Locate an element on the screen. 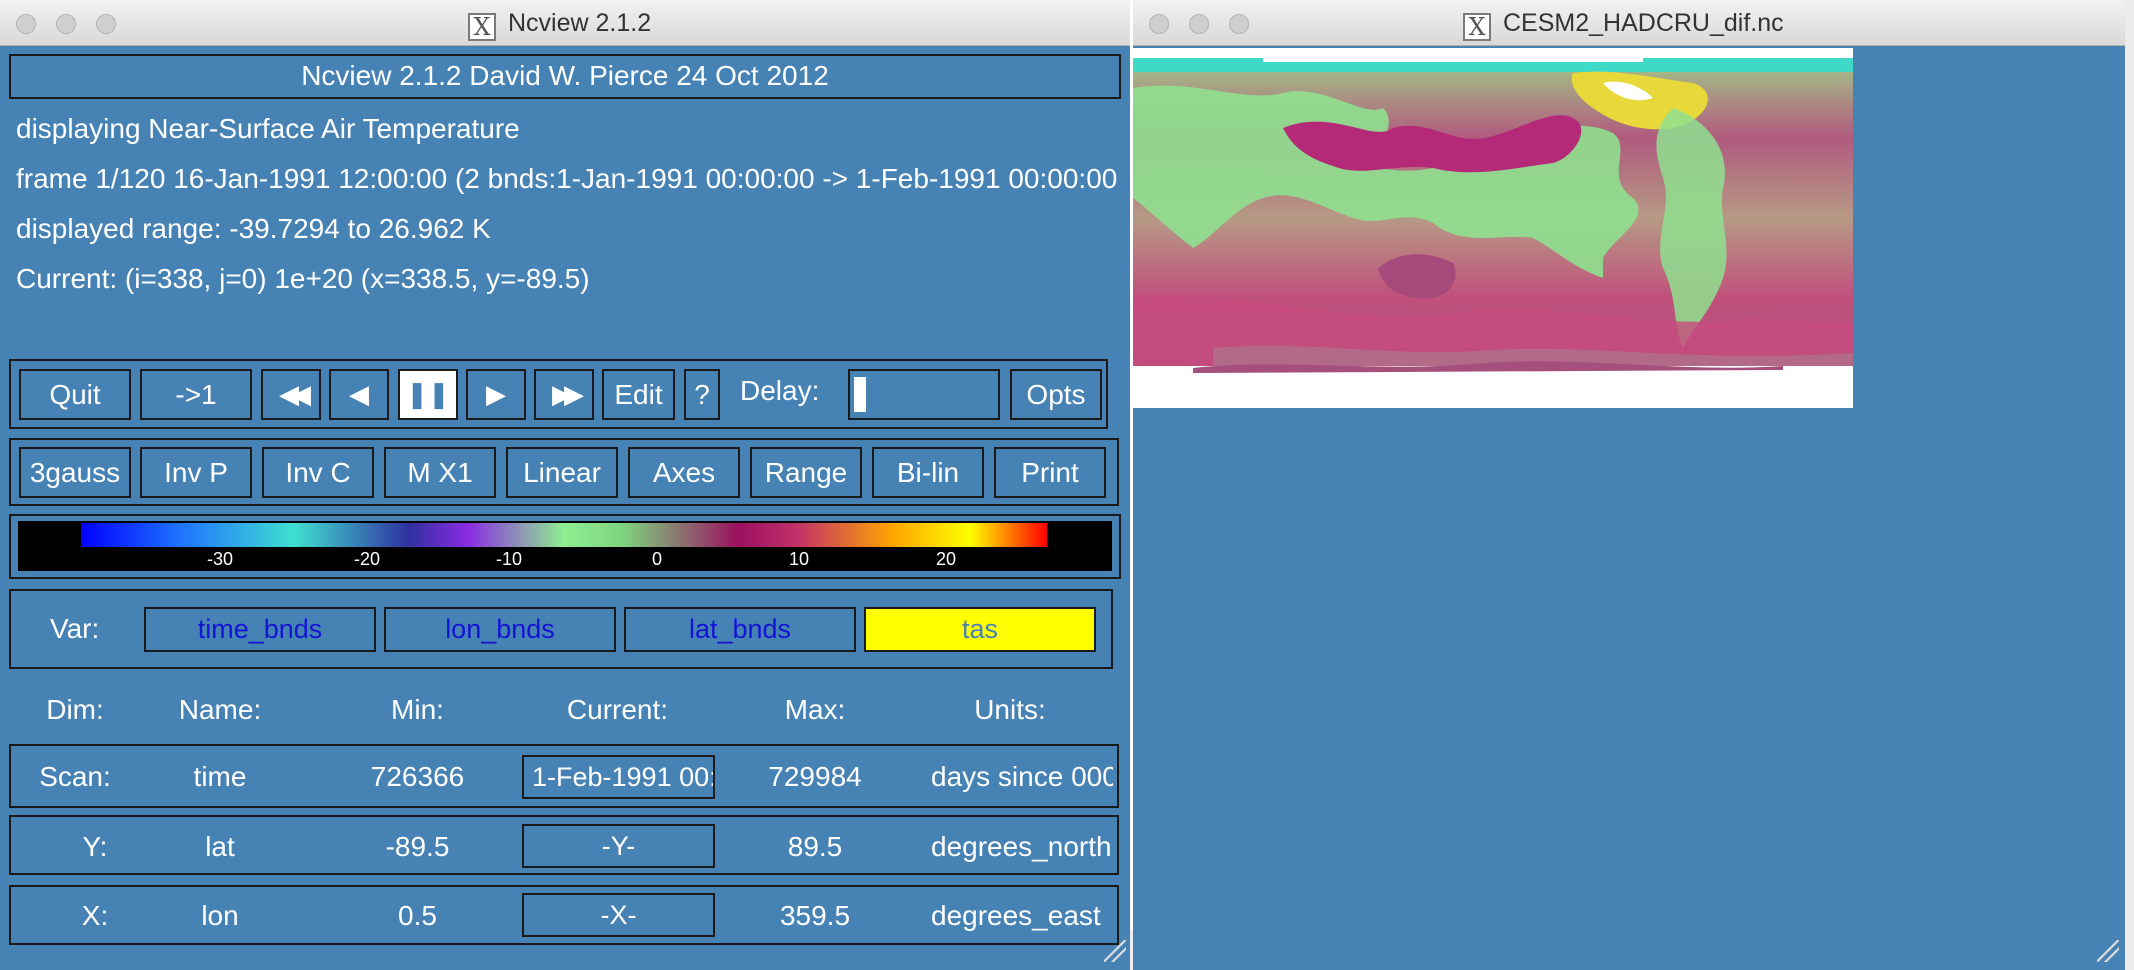 This screenshot has width=2134, height=970. map-image is located at coordinates (1493, 228).